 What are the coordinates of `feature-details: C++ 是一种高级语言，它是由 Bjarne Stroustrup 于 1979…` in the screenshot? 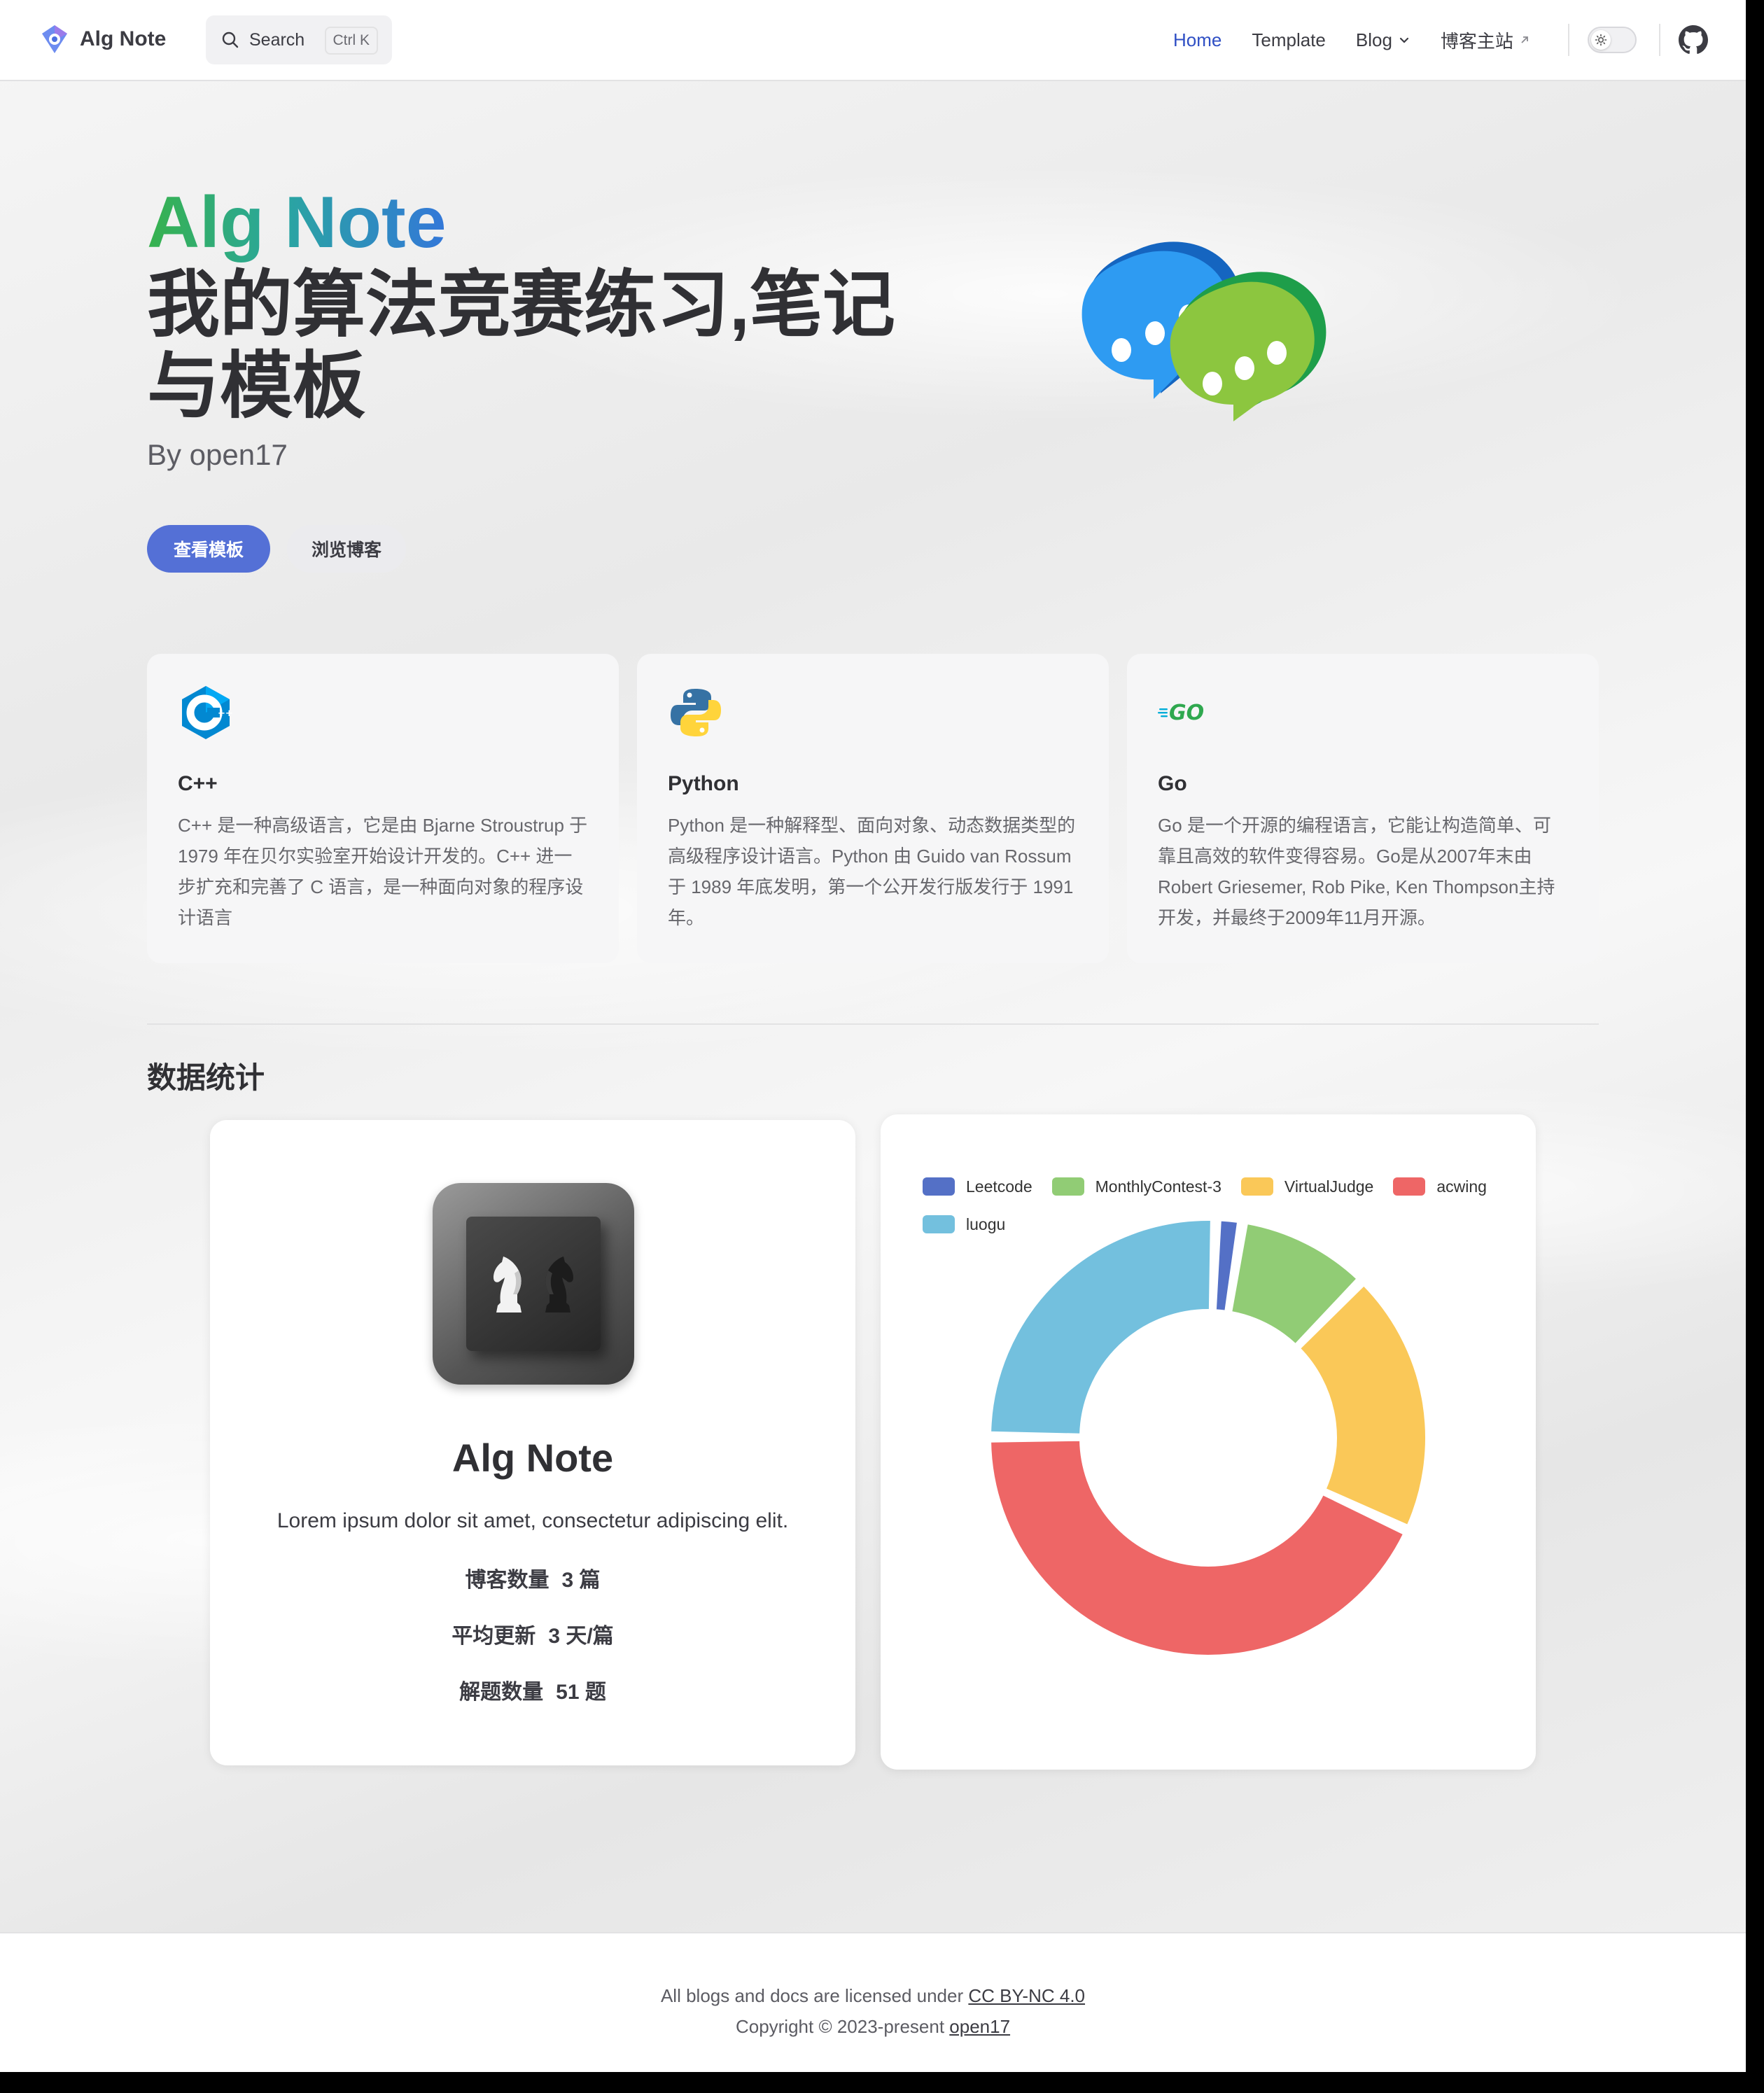 It's located at (383, 871).